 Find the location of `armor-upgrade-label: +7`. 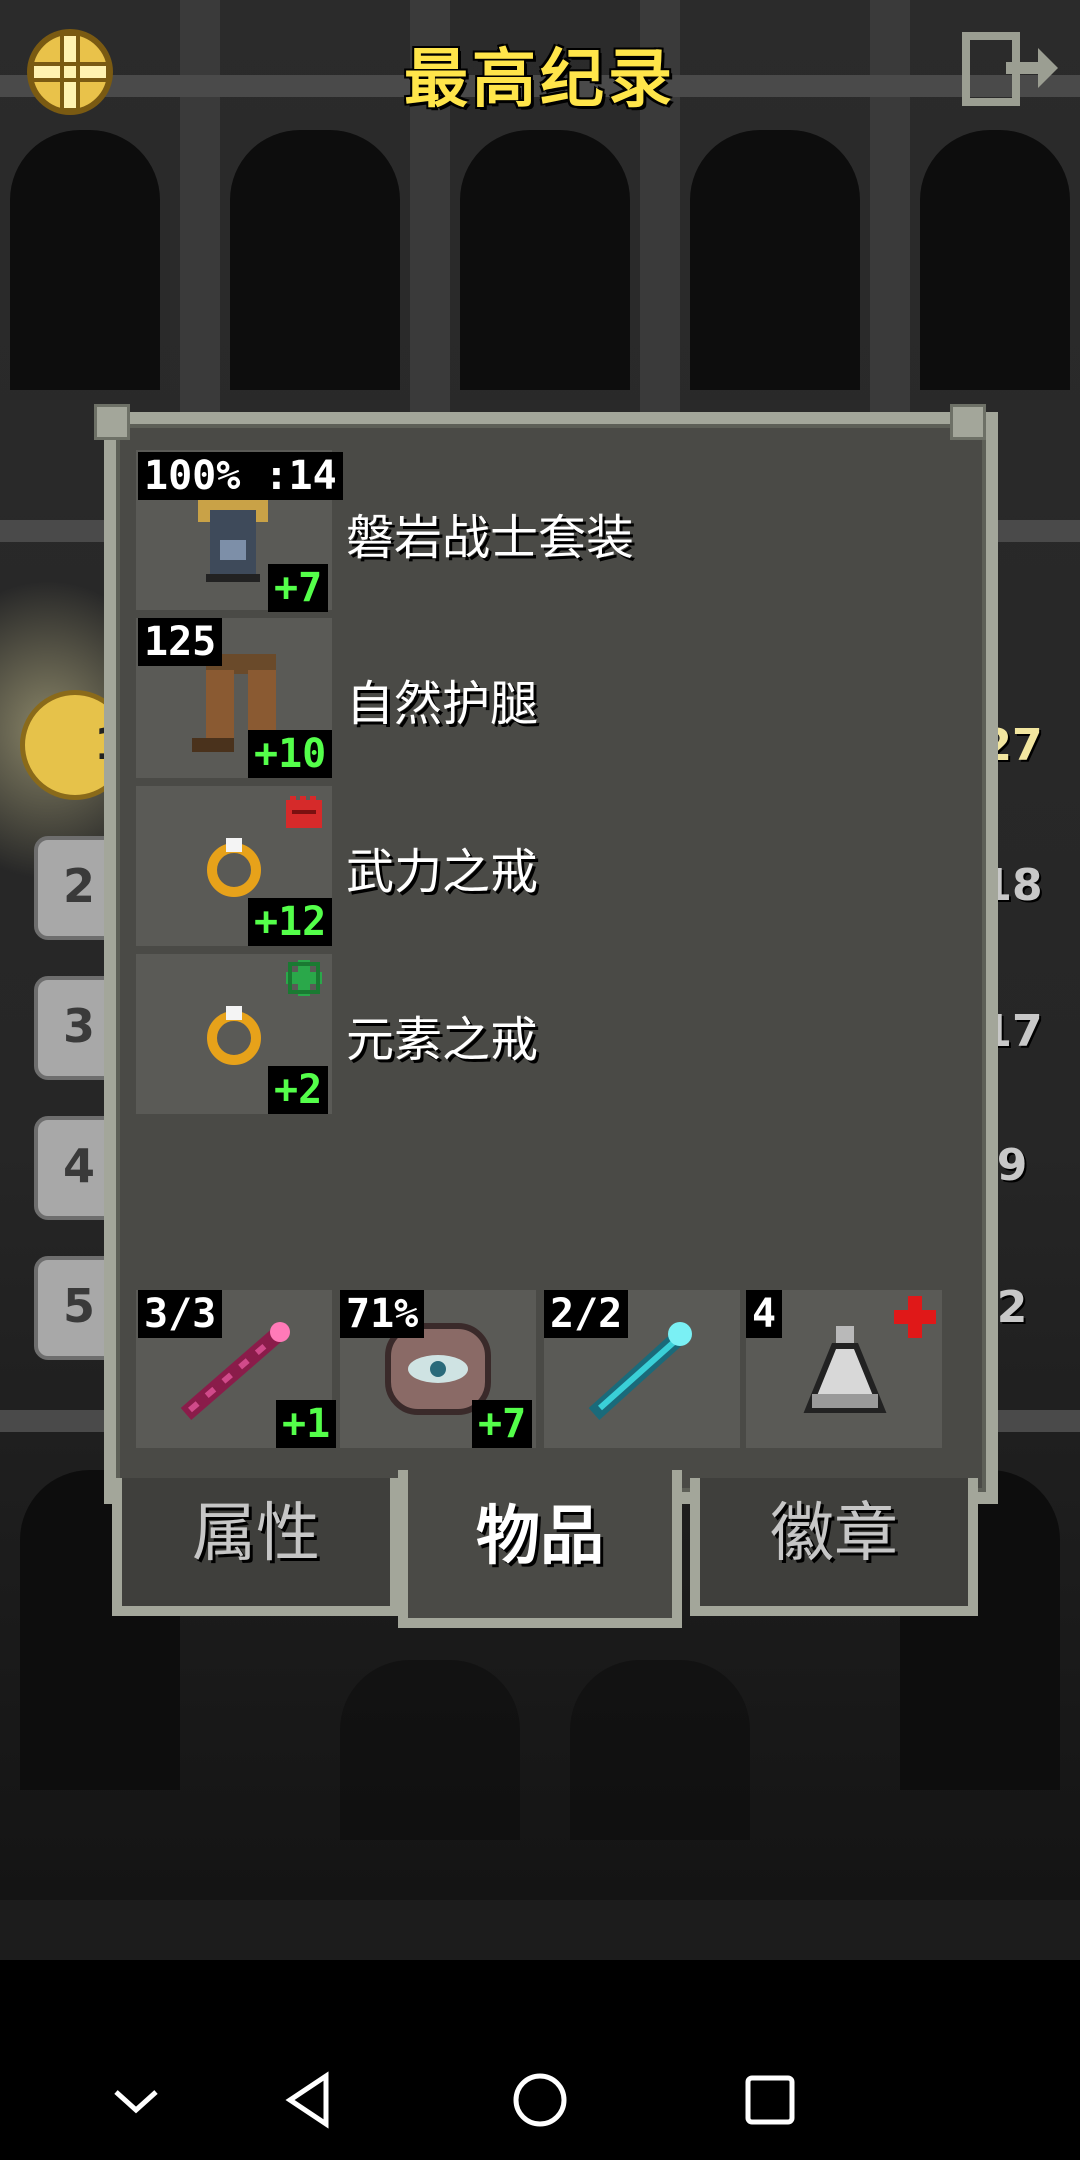

armor-upgrade-label: +7 is located at coordinates (298, 588).